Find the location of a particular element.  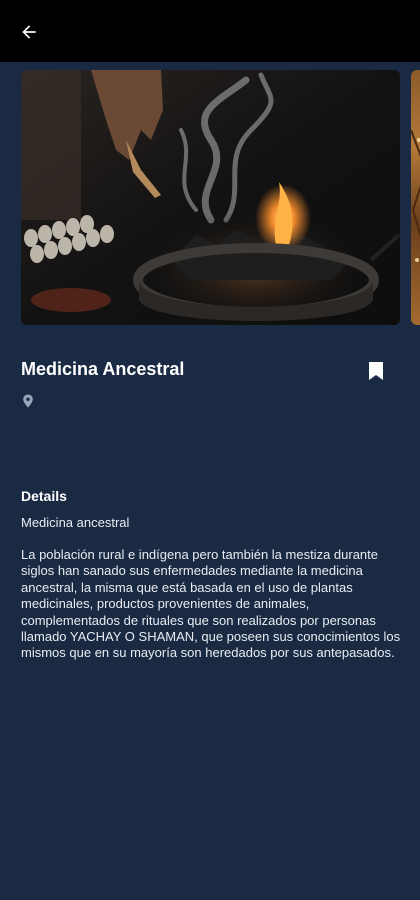

details-heading: Details is located at coordinates (44, 496).